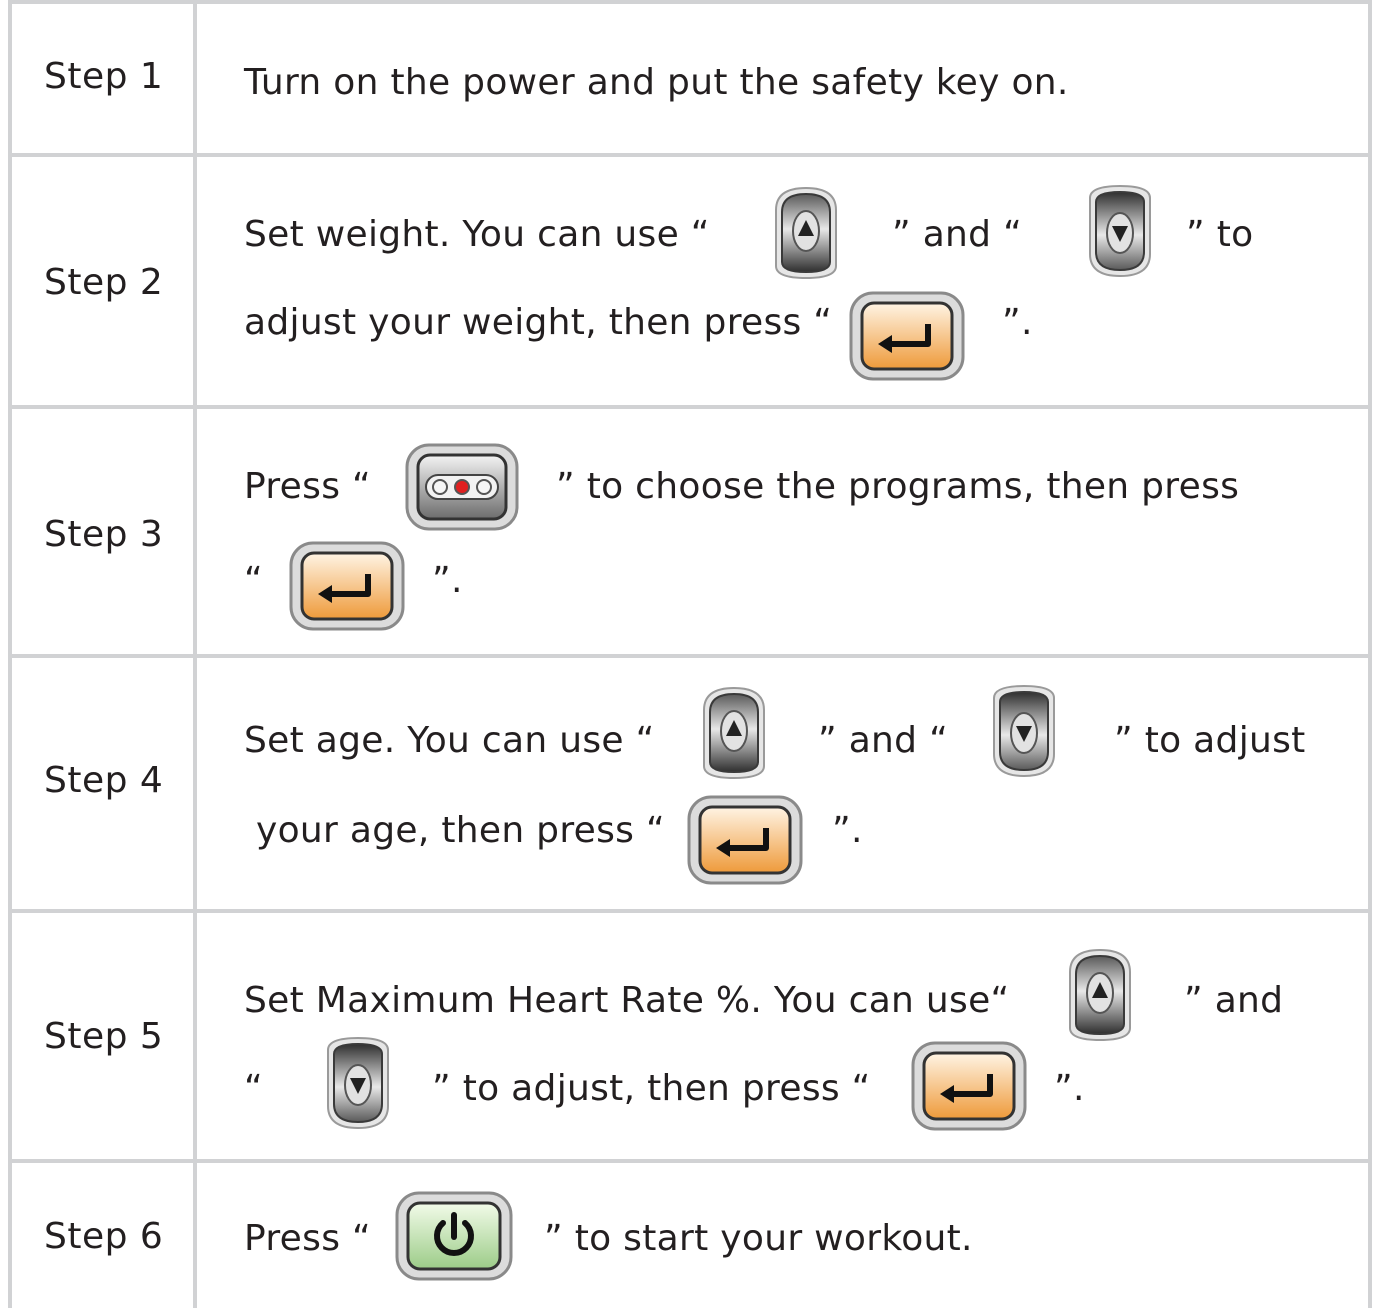  Describe the element at coordinates (462, 487) in the screenshot. I see `program-select-icon` at that location.